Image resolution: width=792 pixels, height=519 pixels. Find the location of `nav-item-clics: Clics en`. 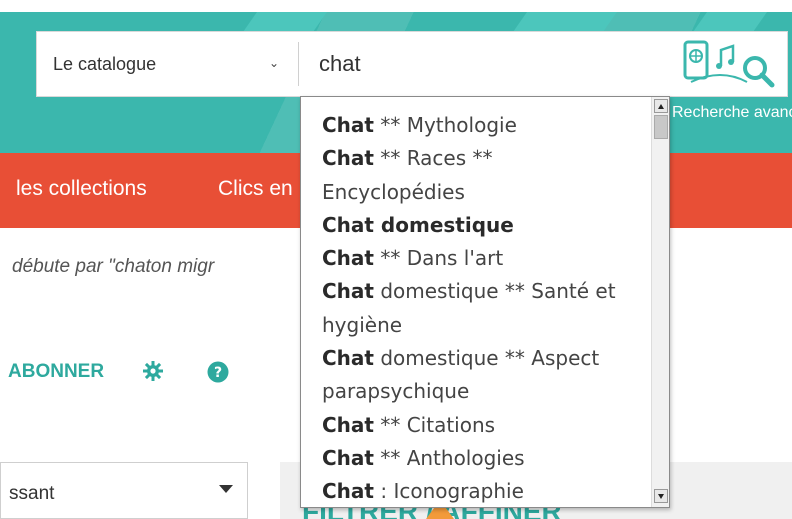

nav-item-clics: Clics en is located at coordinates (255, 189).